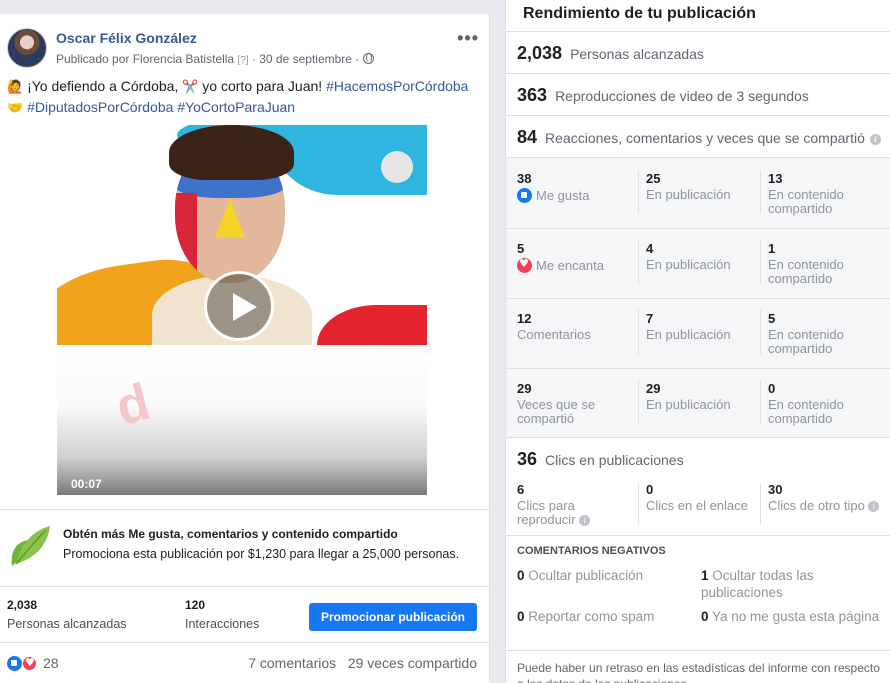  What do you see at coordinates (231, 152) in the screenshot?
I see `video-person-hair` at bounding box center [231, 152].